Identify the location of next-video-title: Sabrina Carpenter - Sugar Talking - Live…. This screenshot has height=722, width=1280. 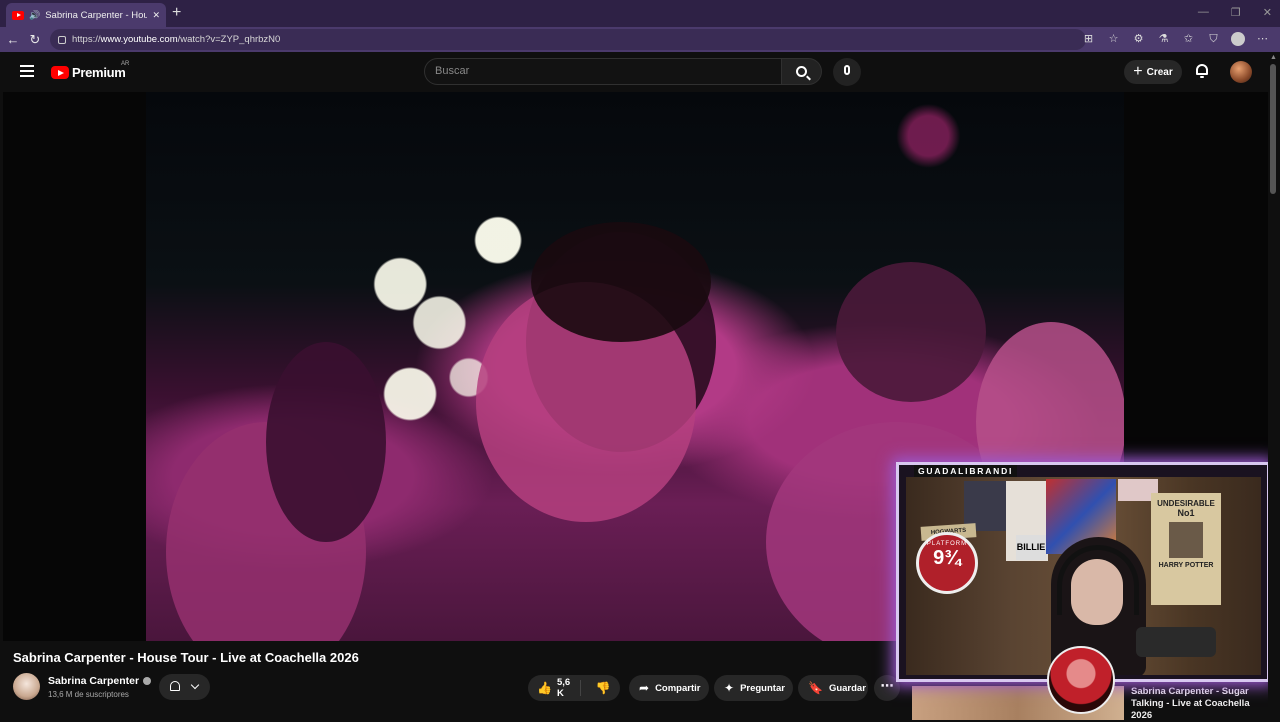
(1199, 704).